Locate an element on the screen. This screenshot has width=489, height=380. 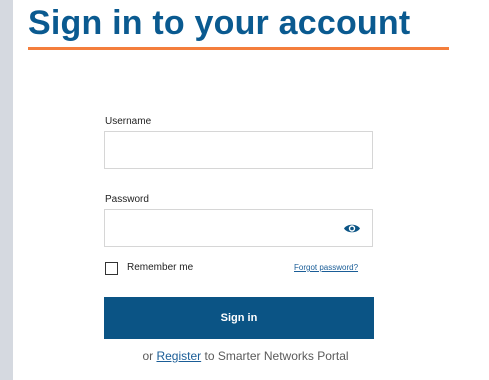
register-prefix: or is located at coordinates (148, 356).